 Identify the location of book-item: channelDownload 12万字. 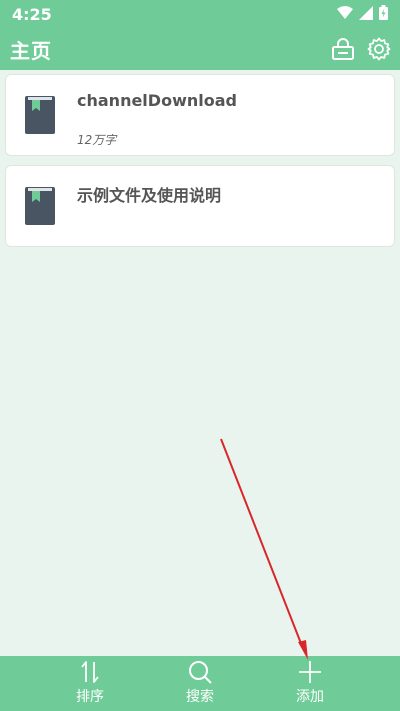
(200, 115).